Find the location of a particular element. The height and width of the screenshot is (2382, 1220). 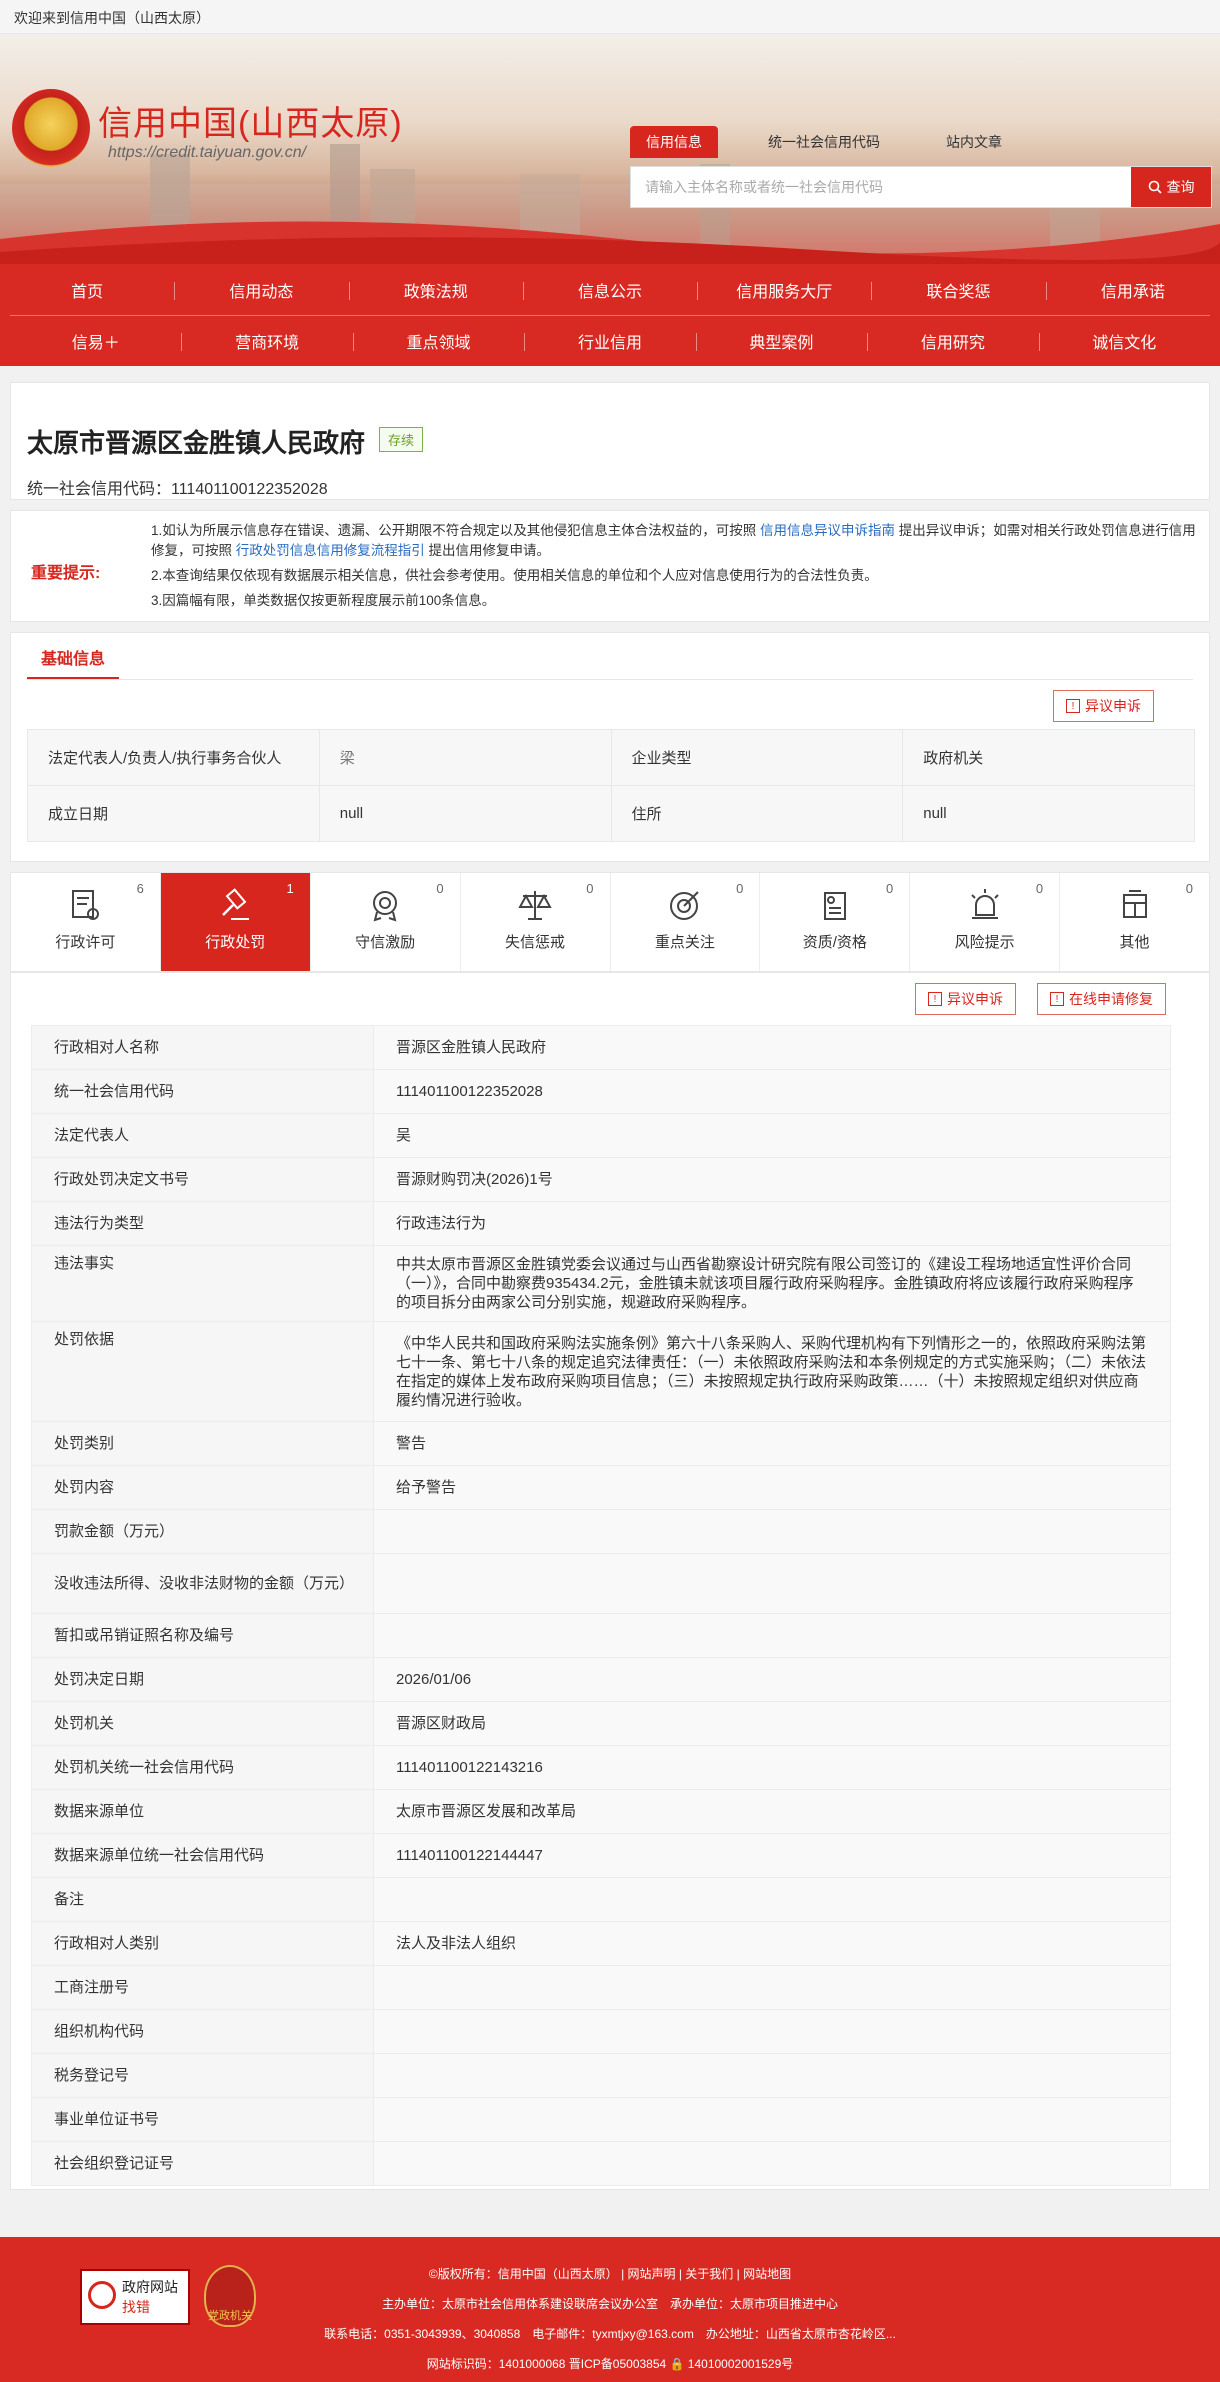

table-row: 罚款金额（万元） is located at coordinates (601, 1531).